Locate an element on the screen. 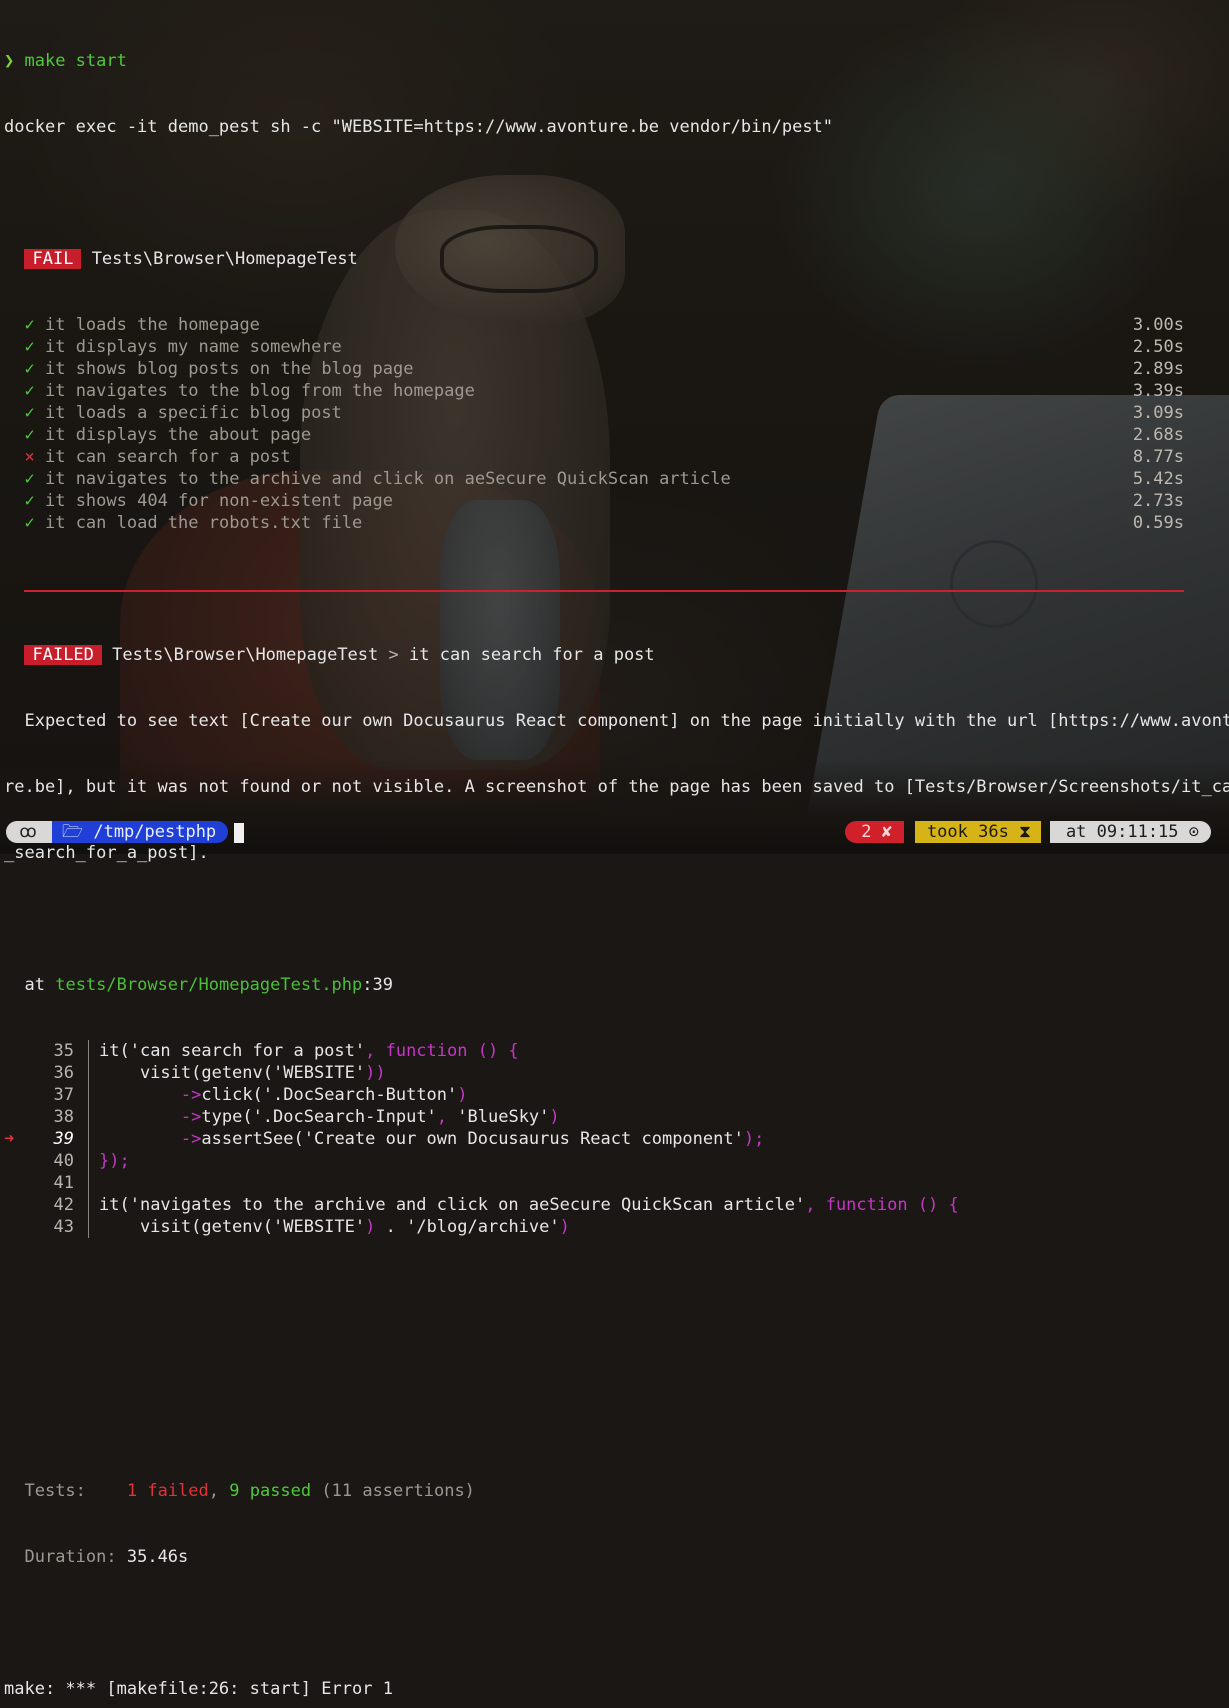 The height and width of the screenshot is (1708, 1229). folder-icon: 🗁 is located at coordinates (73, 832).